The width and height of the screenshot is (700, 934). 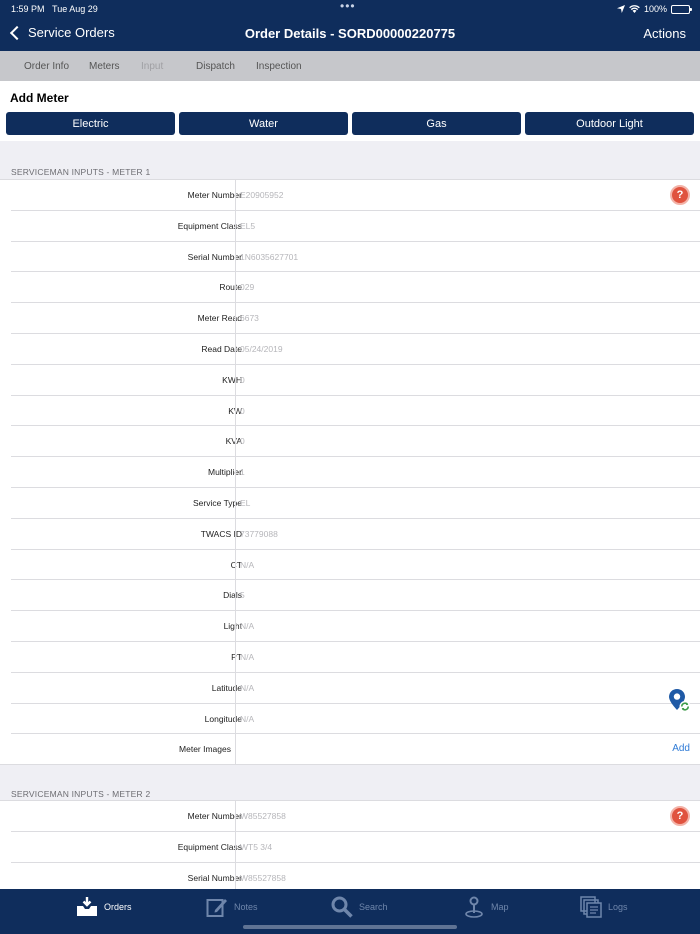 What do you see at coordinates (467, 472) in the screenshot?
I see `multiplier-field: 1` at bounding box center [467, 472].